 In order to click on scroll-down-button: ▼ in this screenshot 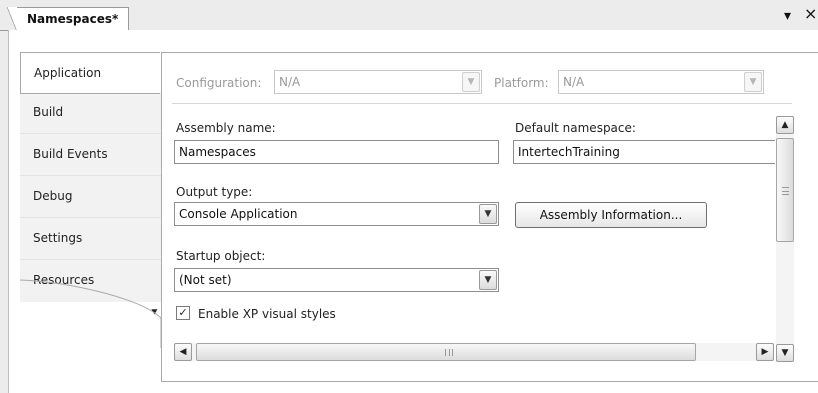, I will do `click(785, 353)`.